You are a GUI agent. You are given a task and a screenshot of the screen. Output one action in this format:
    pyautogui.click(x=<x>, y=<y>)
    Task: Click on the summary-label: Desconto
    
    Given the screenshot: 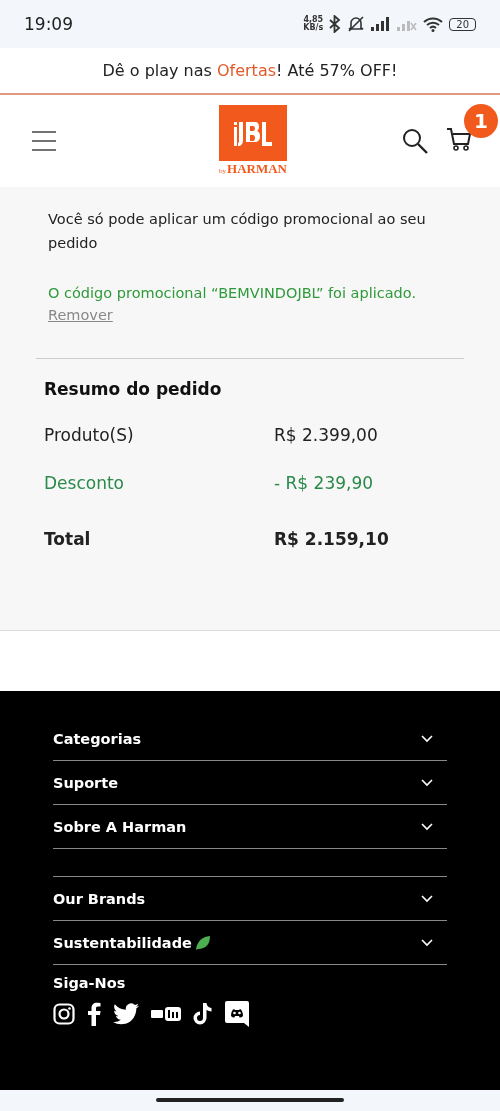 What is the action you would take?
    pyautogui.click(x=84, y=483)
    